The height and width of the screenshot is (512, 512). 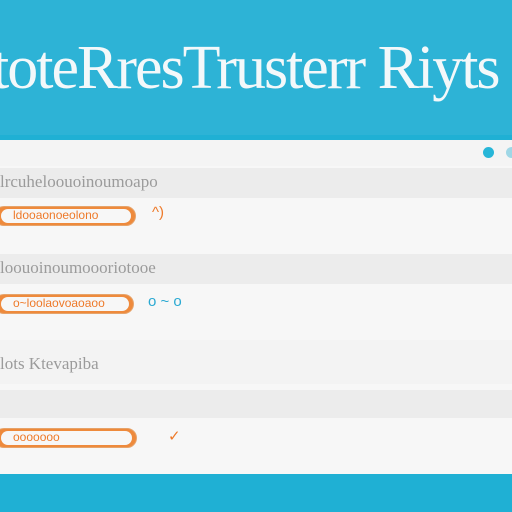 I want to click on row-1-indicator-icon: ^), so click(x=158, y=212).